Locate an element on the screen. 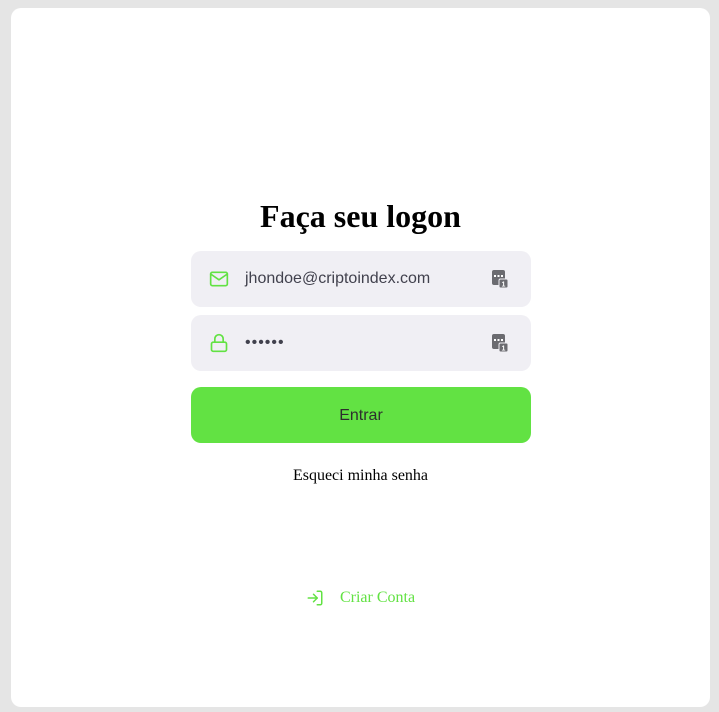  email-input: jhondoe@criptoindex.com is located at coordinates (337, 279).